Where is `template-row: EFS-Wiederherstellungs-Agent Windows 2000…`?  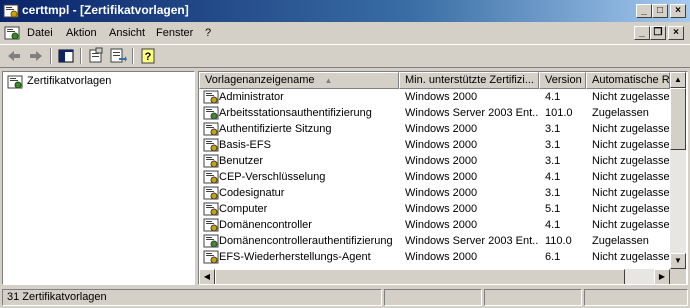
template-row: EFS-Wiederherstellungs-Agent Windows 2000… is located at coordinates (434, 257).